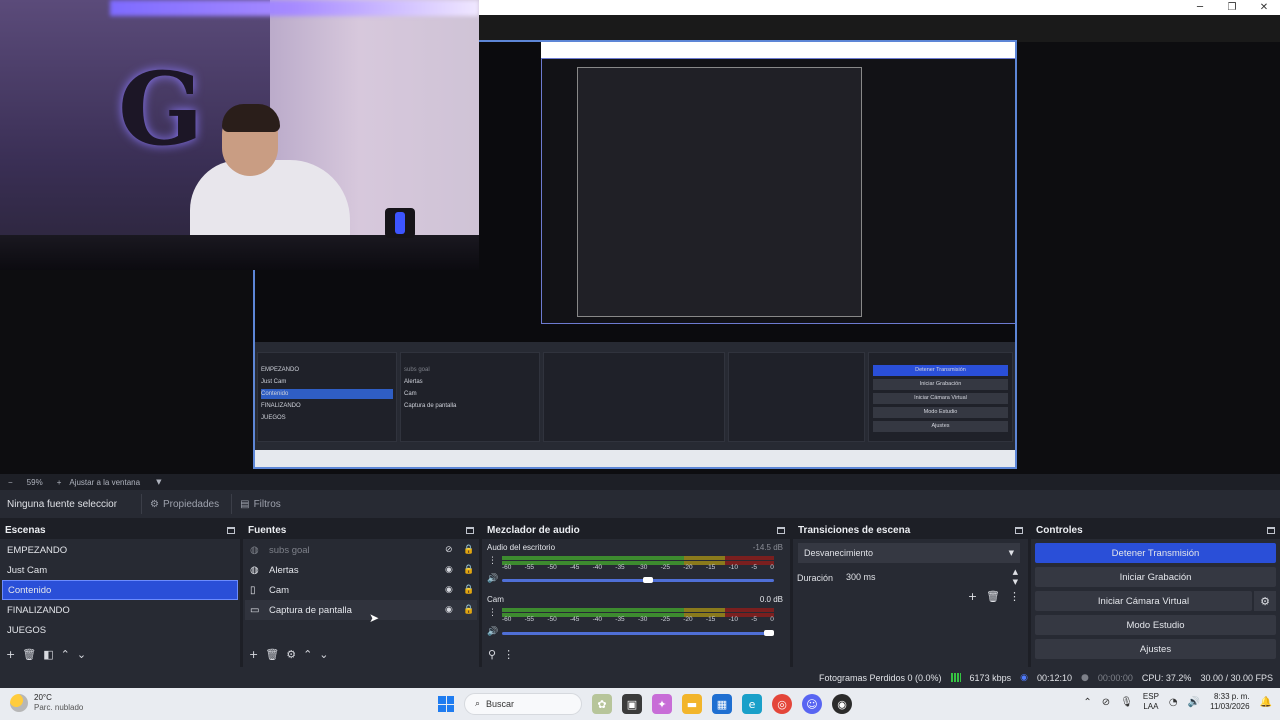 This screenshot has height=720, width=1280. Describe the element at coordinates (782, 704) in the screenshot. I see `chrome-icon: ◎` at that location.